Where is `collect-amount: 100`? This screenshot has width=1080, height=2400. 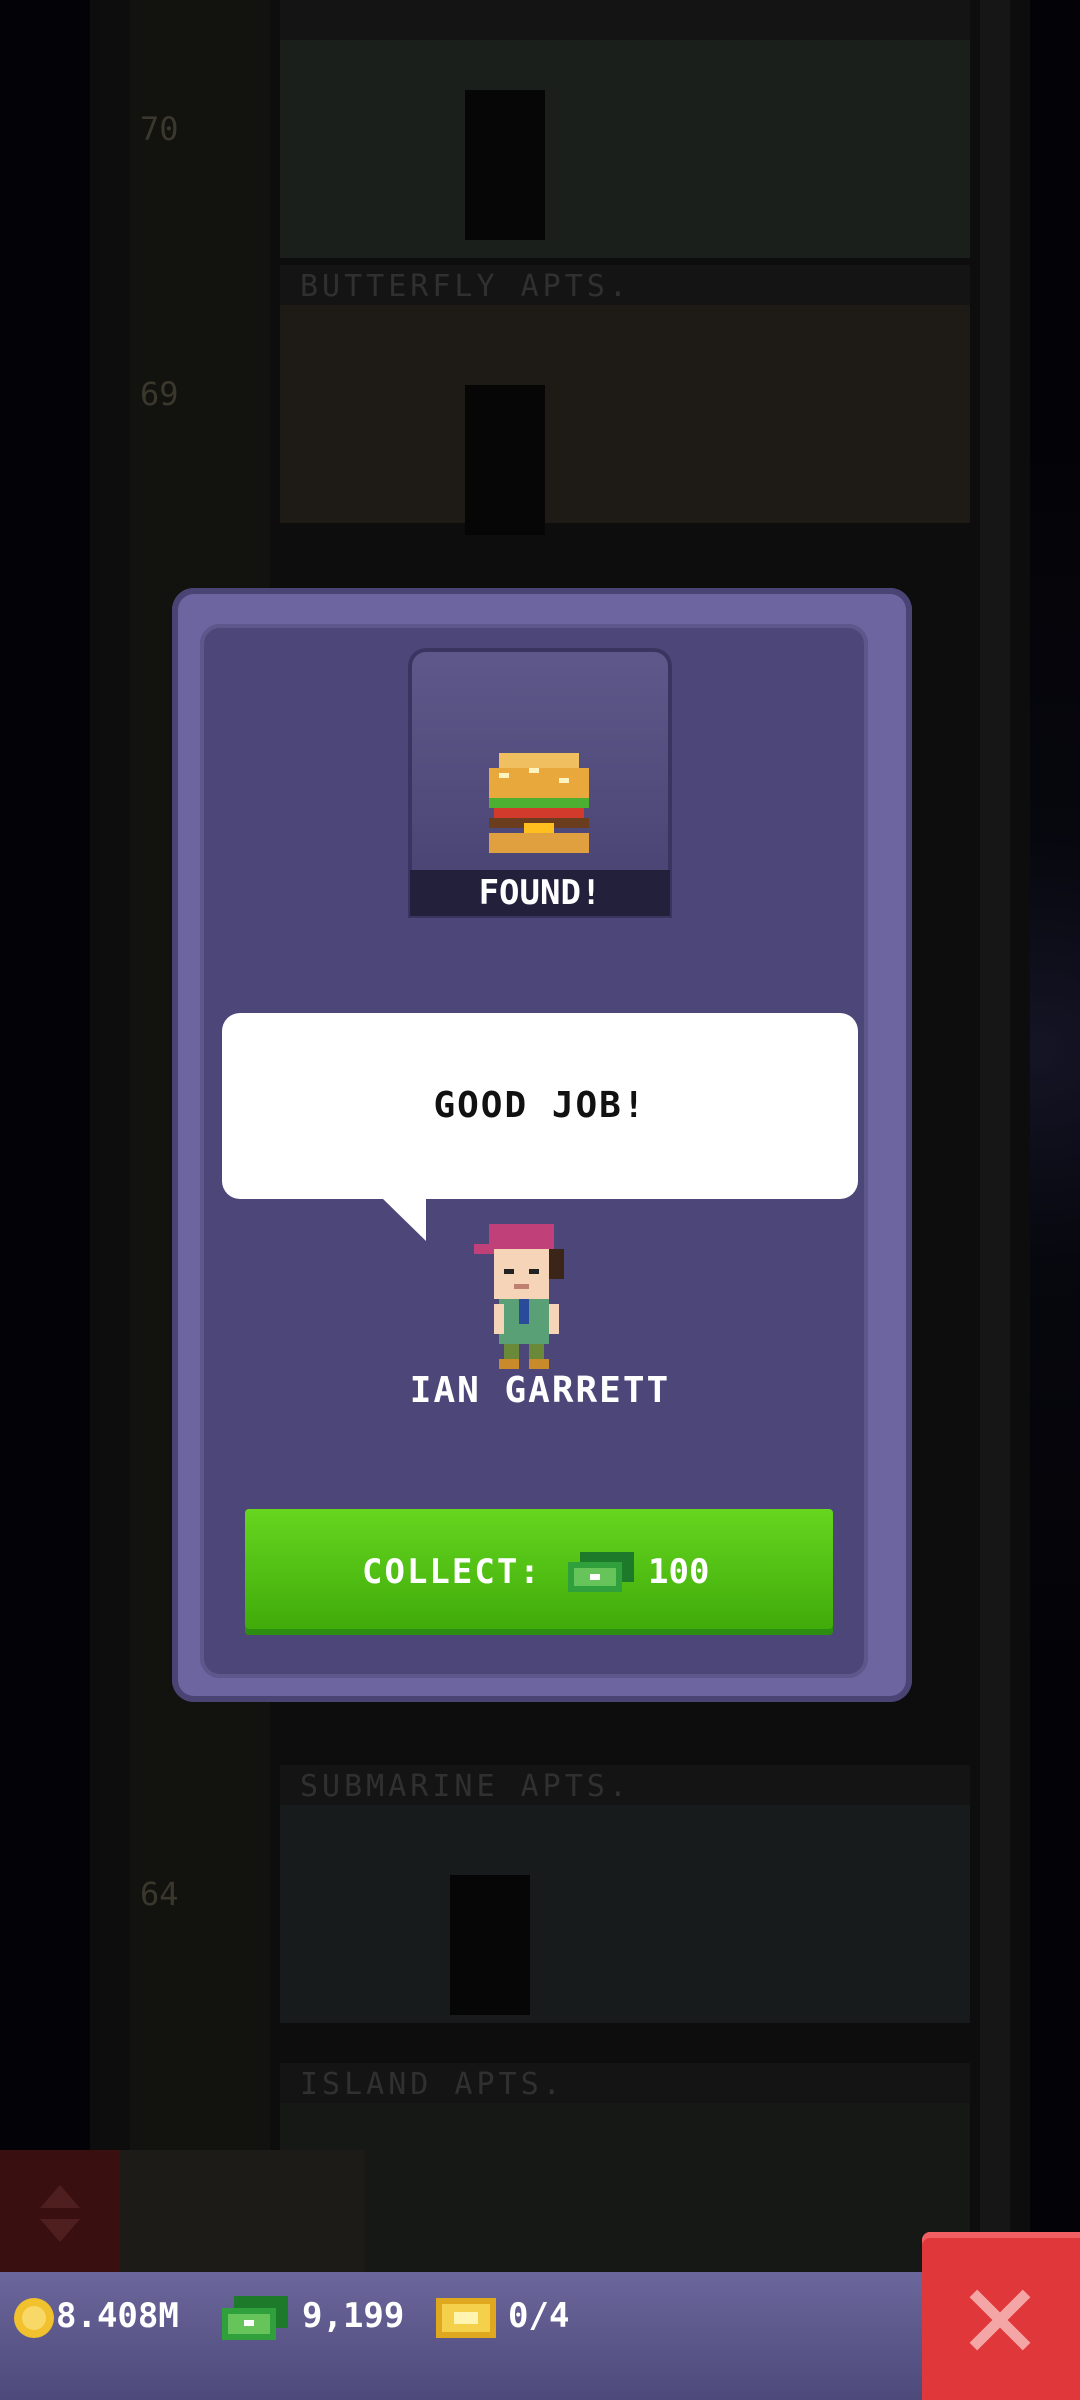 collect-amount: 100 is located at coordinates (679, 1572).